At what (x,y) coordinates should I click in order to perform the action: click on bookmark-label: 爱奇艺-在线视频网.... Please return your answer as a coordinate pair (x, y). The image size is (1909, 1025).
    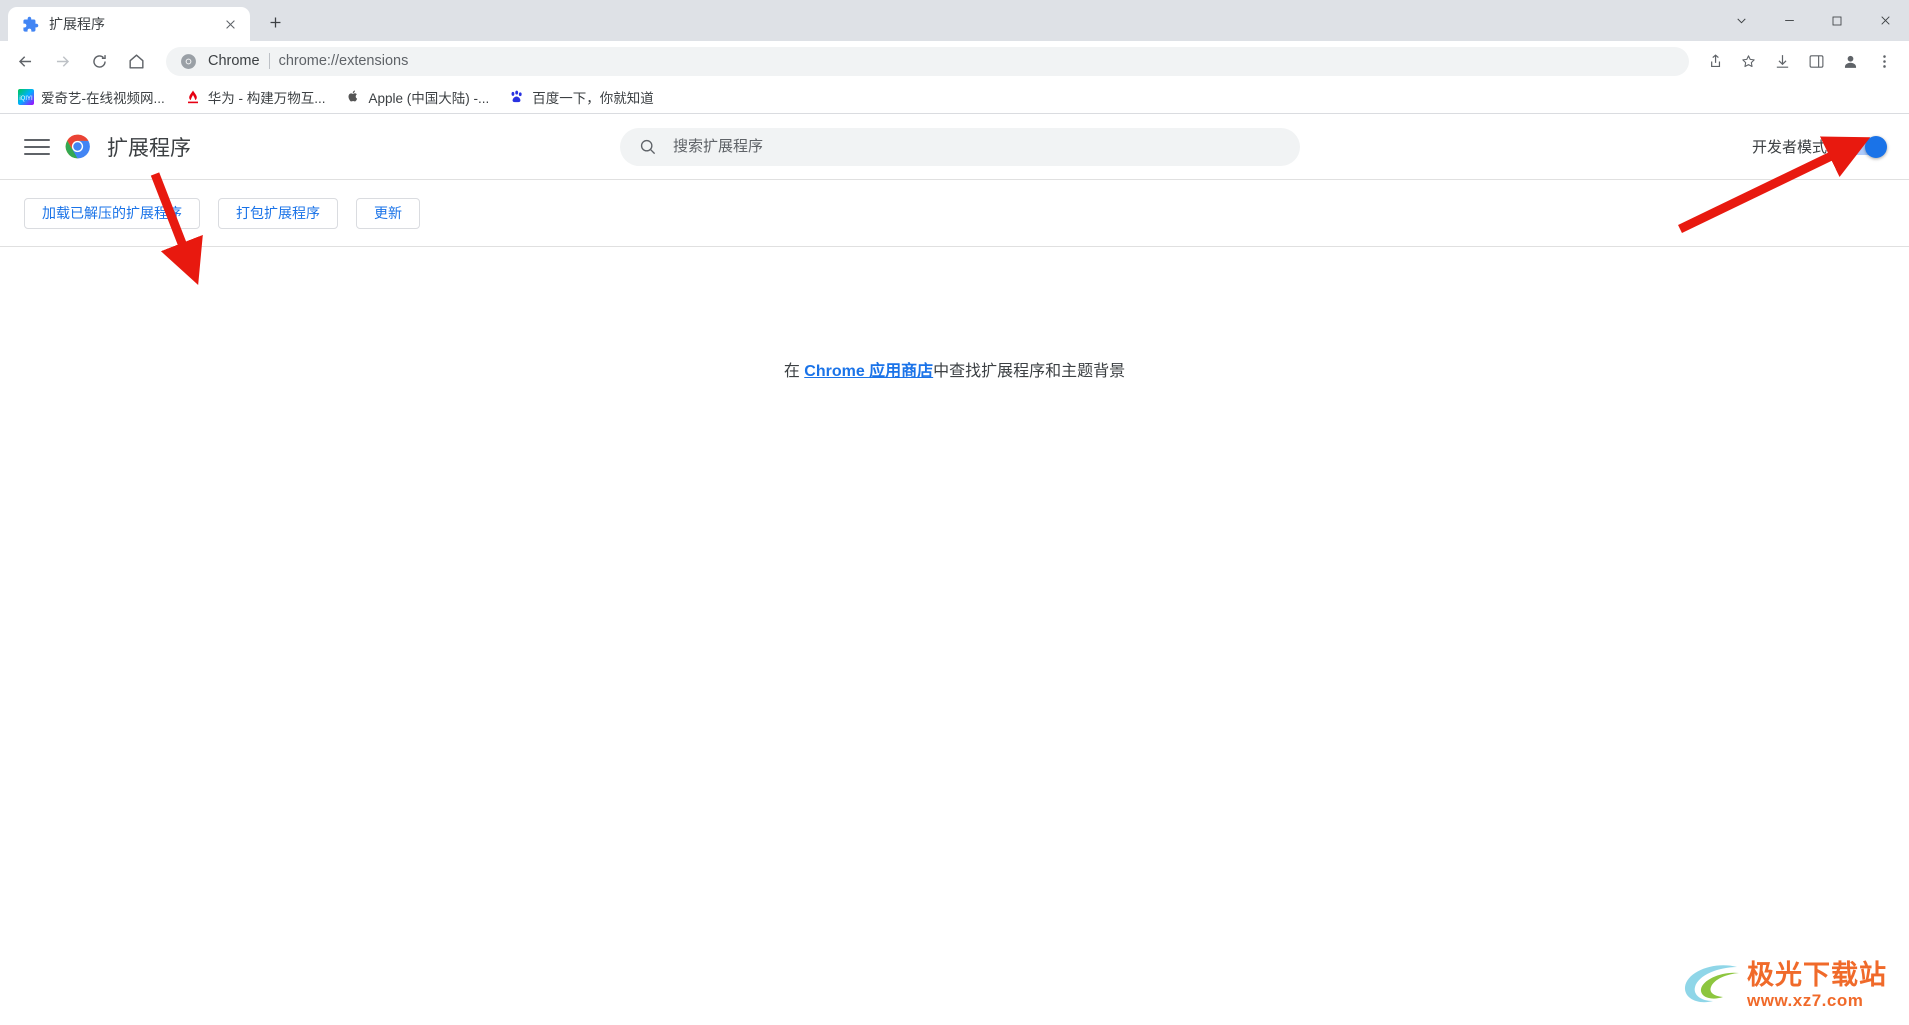
    Looking at the image, I should click on (103, 98).